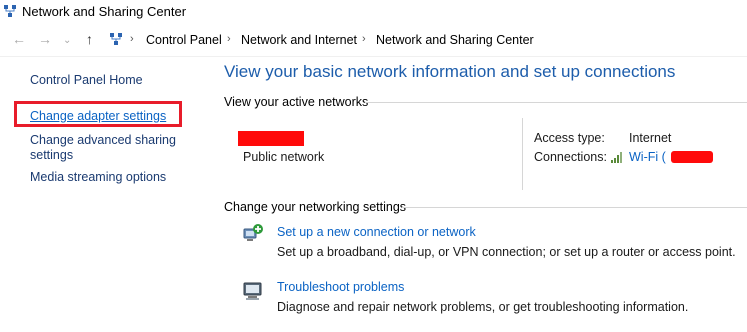 The height and width of the screenshot is (332, 747). I want to click on arrow-up-icon: ↑, so click(89, 39).